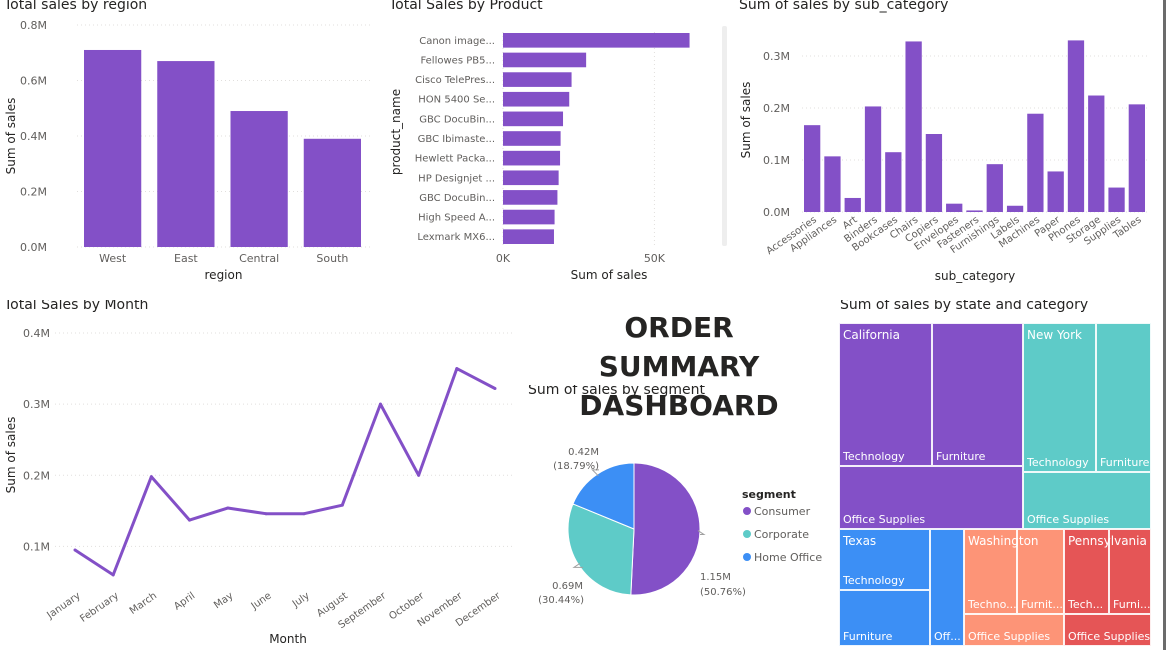 The height and width of the screenshot is (650, 1169). What do you see at coordinates (466, 6) in the screenshot?
I see `product-chart-title: Total Sales by Product` at bounding box center [466, 6].